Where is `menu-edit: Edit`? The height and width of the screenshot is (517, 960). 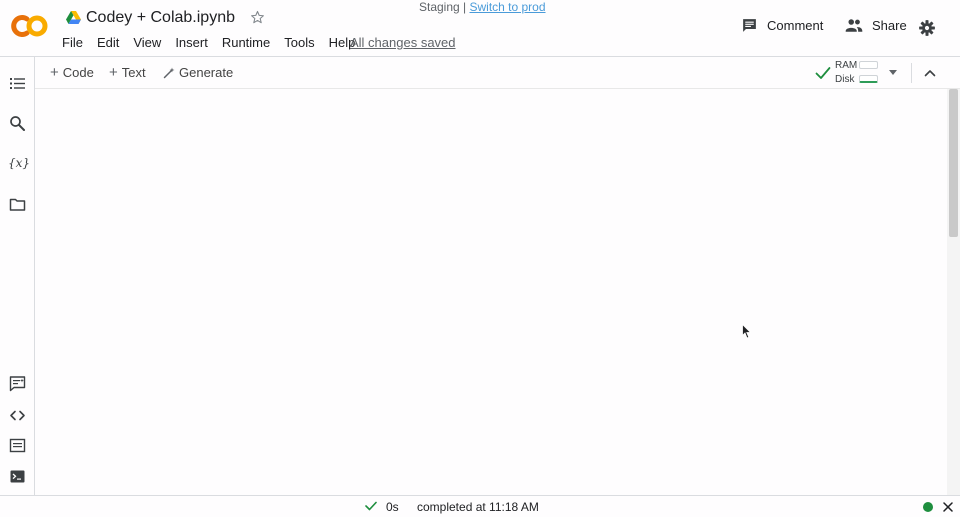 menu-edit: Edit is located at coordinates (108, 42).